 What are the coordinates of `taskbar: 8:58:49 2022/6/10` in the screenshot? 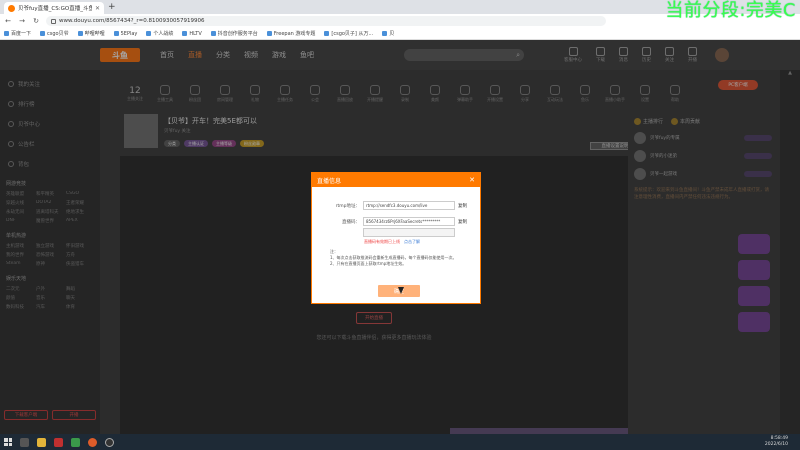 It's located at (400, 442).